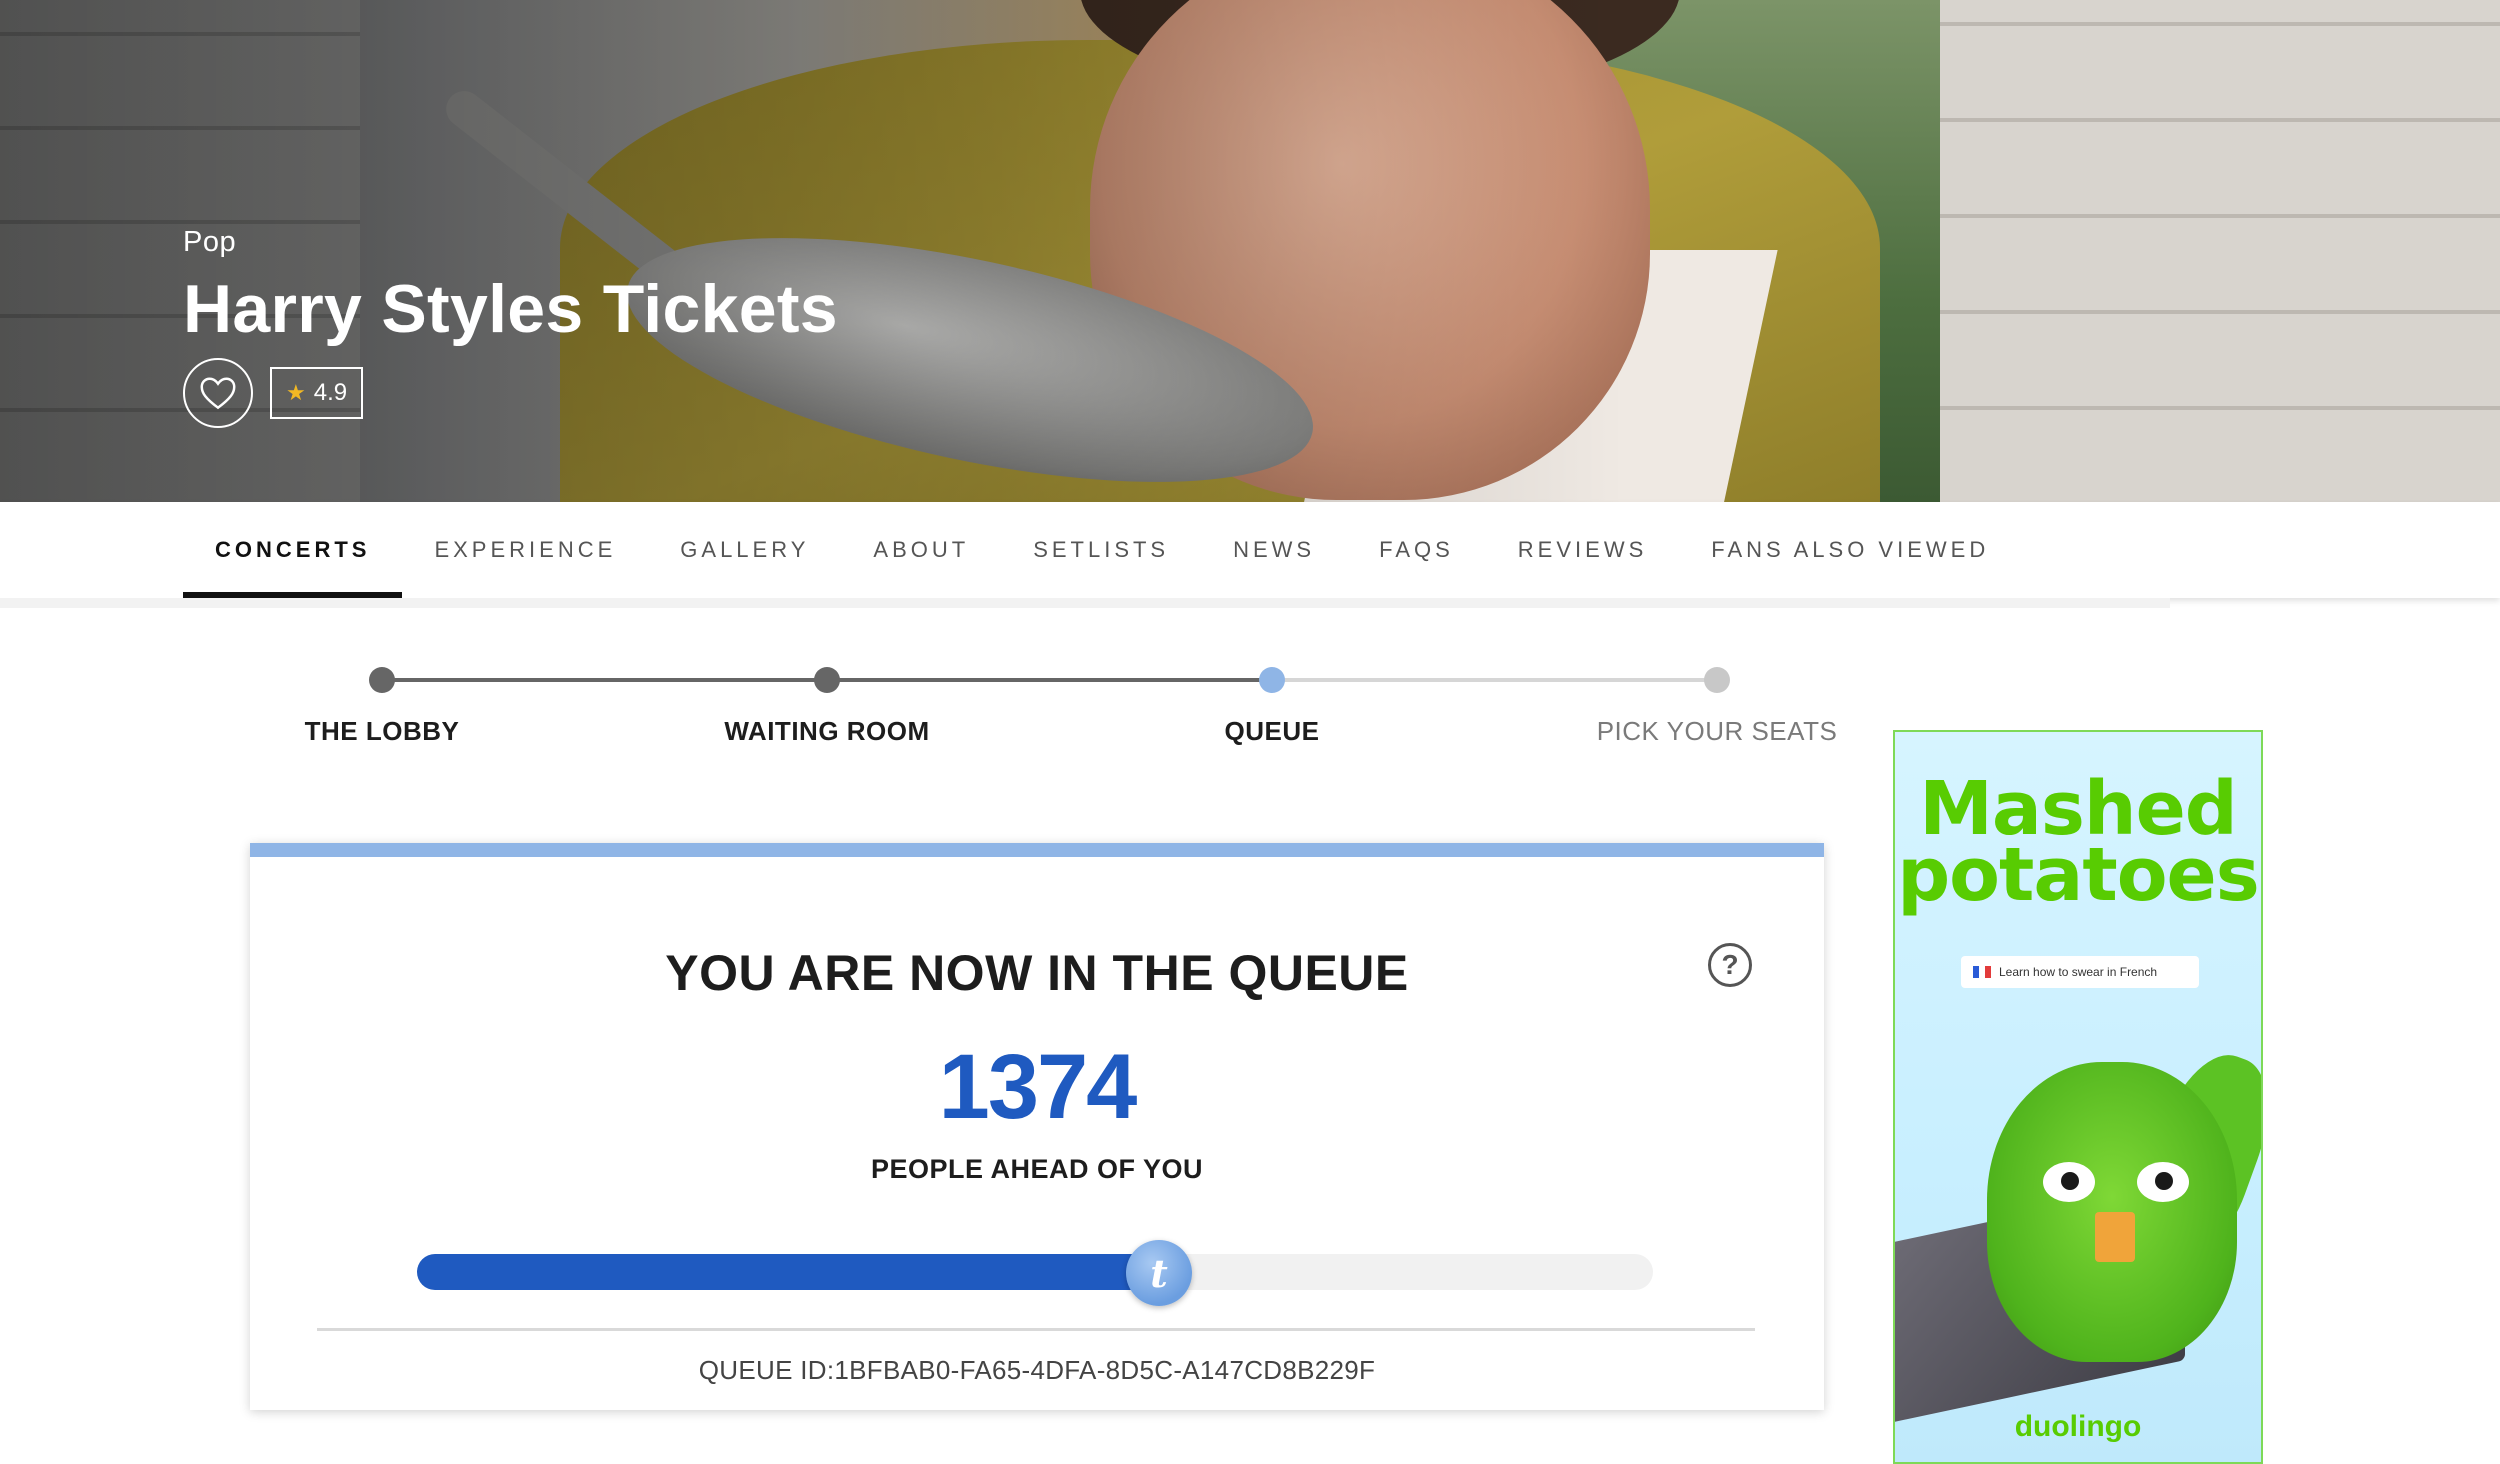 The width and height of the screenshot is (2500, 1464). I want to click on tab-about: ABOUT, so click(921, 550).